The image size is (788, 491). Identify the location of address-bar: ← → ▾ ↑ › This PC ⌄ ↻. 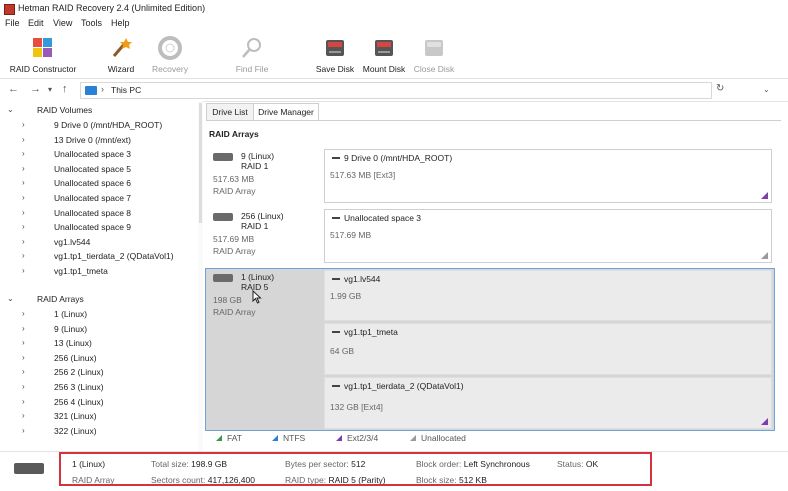
(394, 90).